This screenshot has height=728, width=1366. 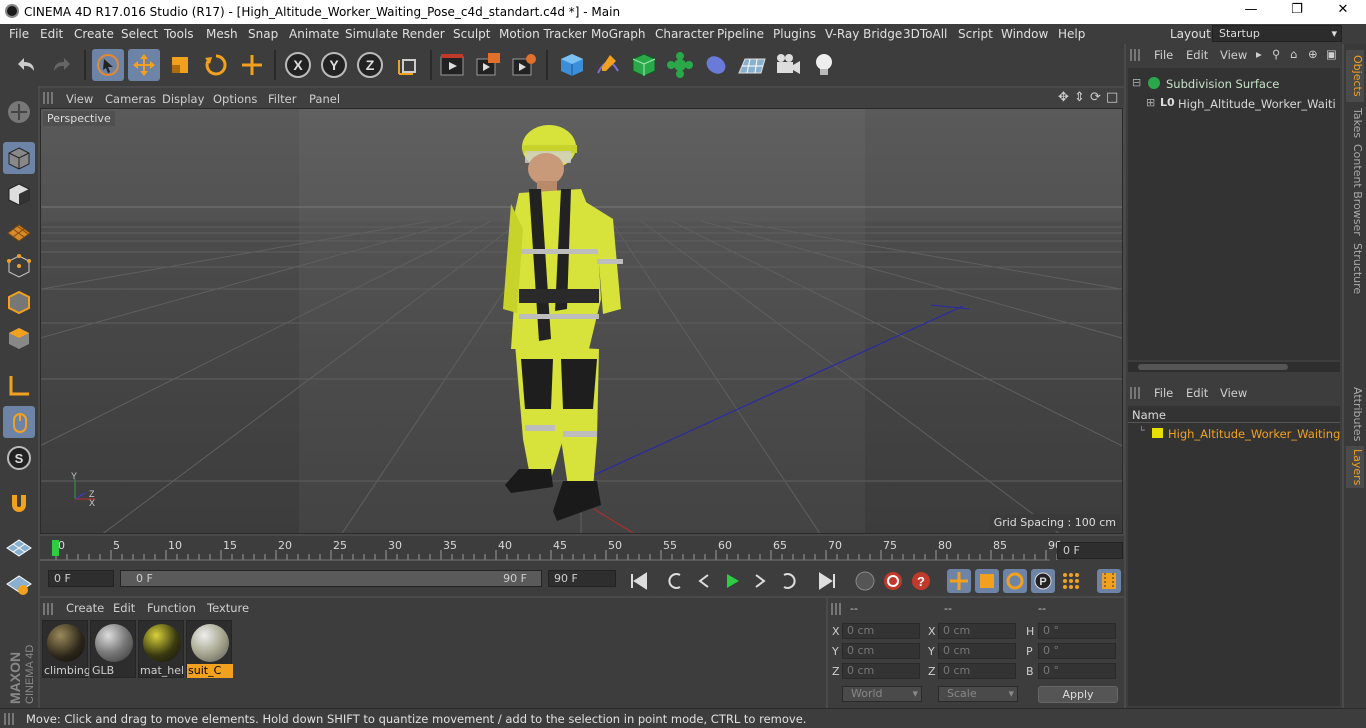 What do you see at coordinates (1163, 55) in the screenshot?
I see `object-menu-file: File` at bounding box center [1163, 55].